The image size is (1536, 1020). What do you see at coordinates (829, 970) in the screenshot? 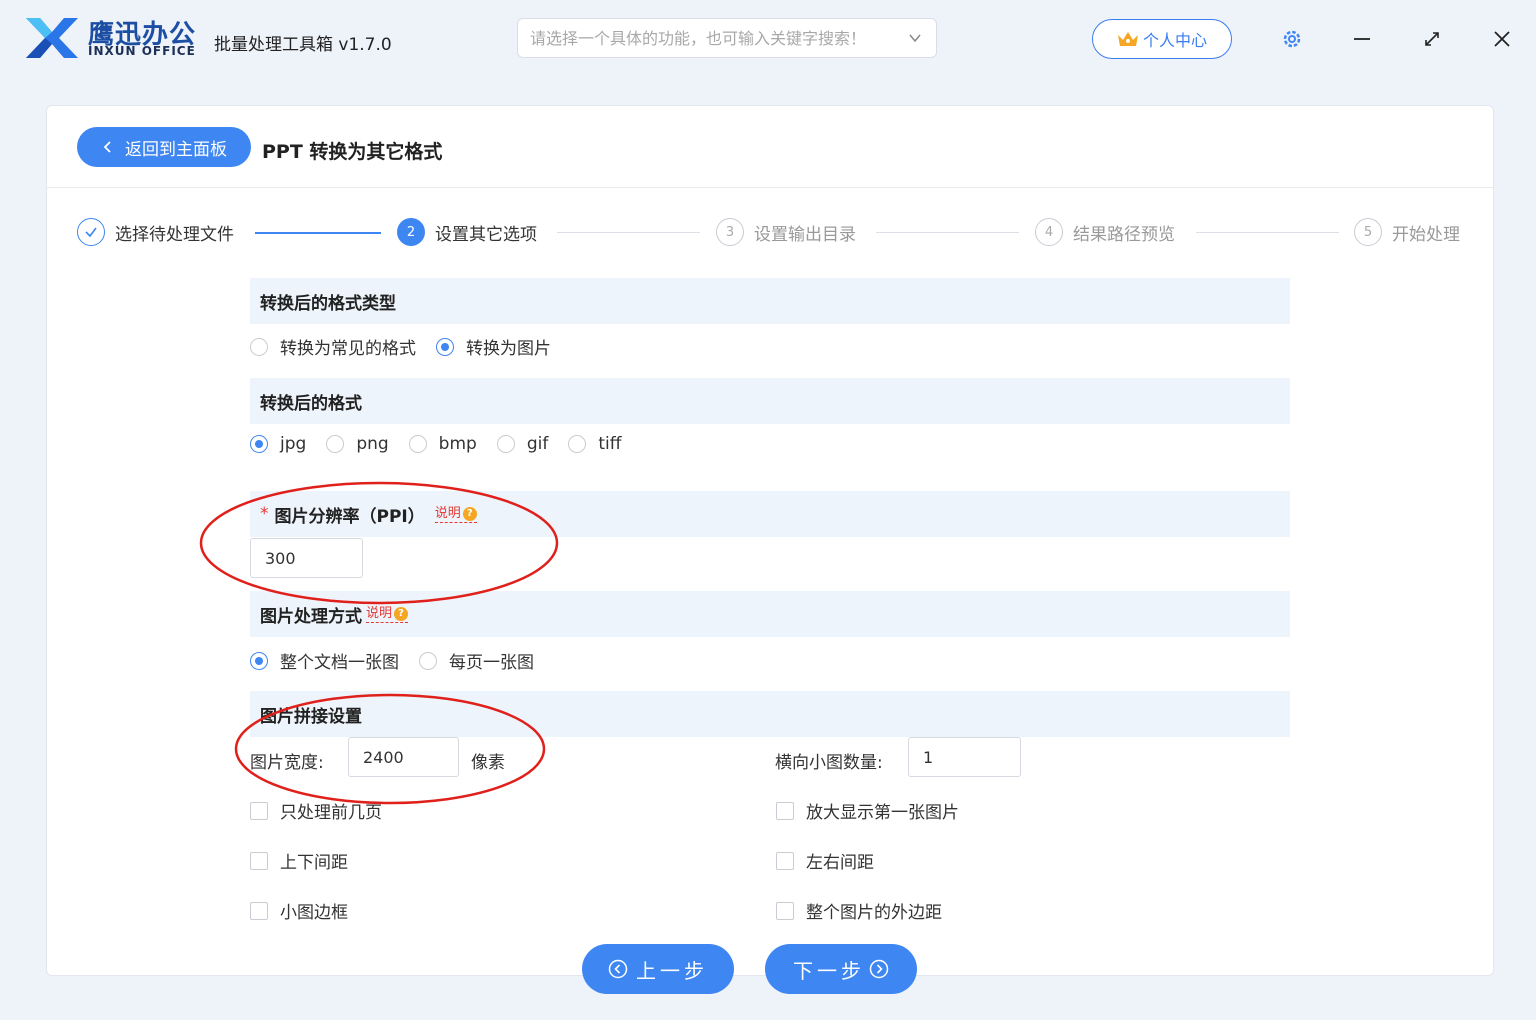
I see `next-step-label: 下一步` at bounding box center [829, 970].